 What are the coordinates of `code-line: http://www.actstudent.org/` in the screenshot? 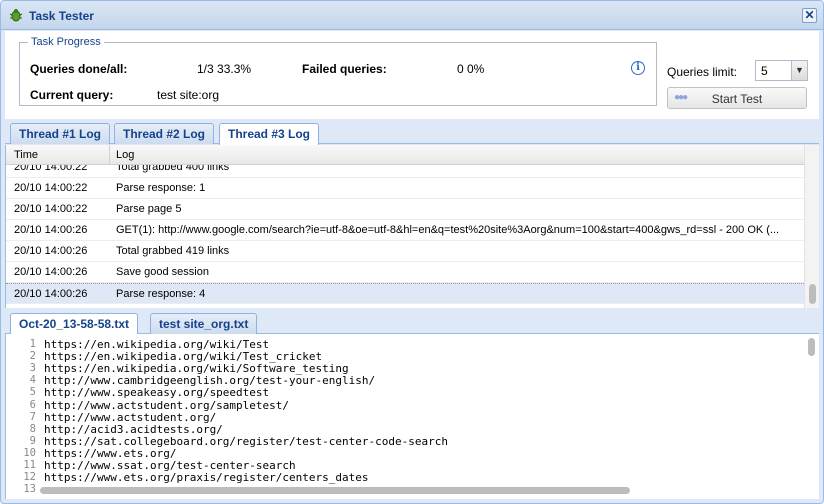 It's located at (130, 417).